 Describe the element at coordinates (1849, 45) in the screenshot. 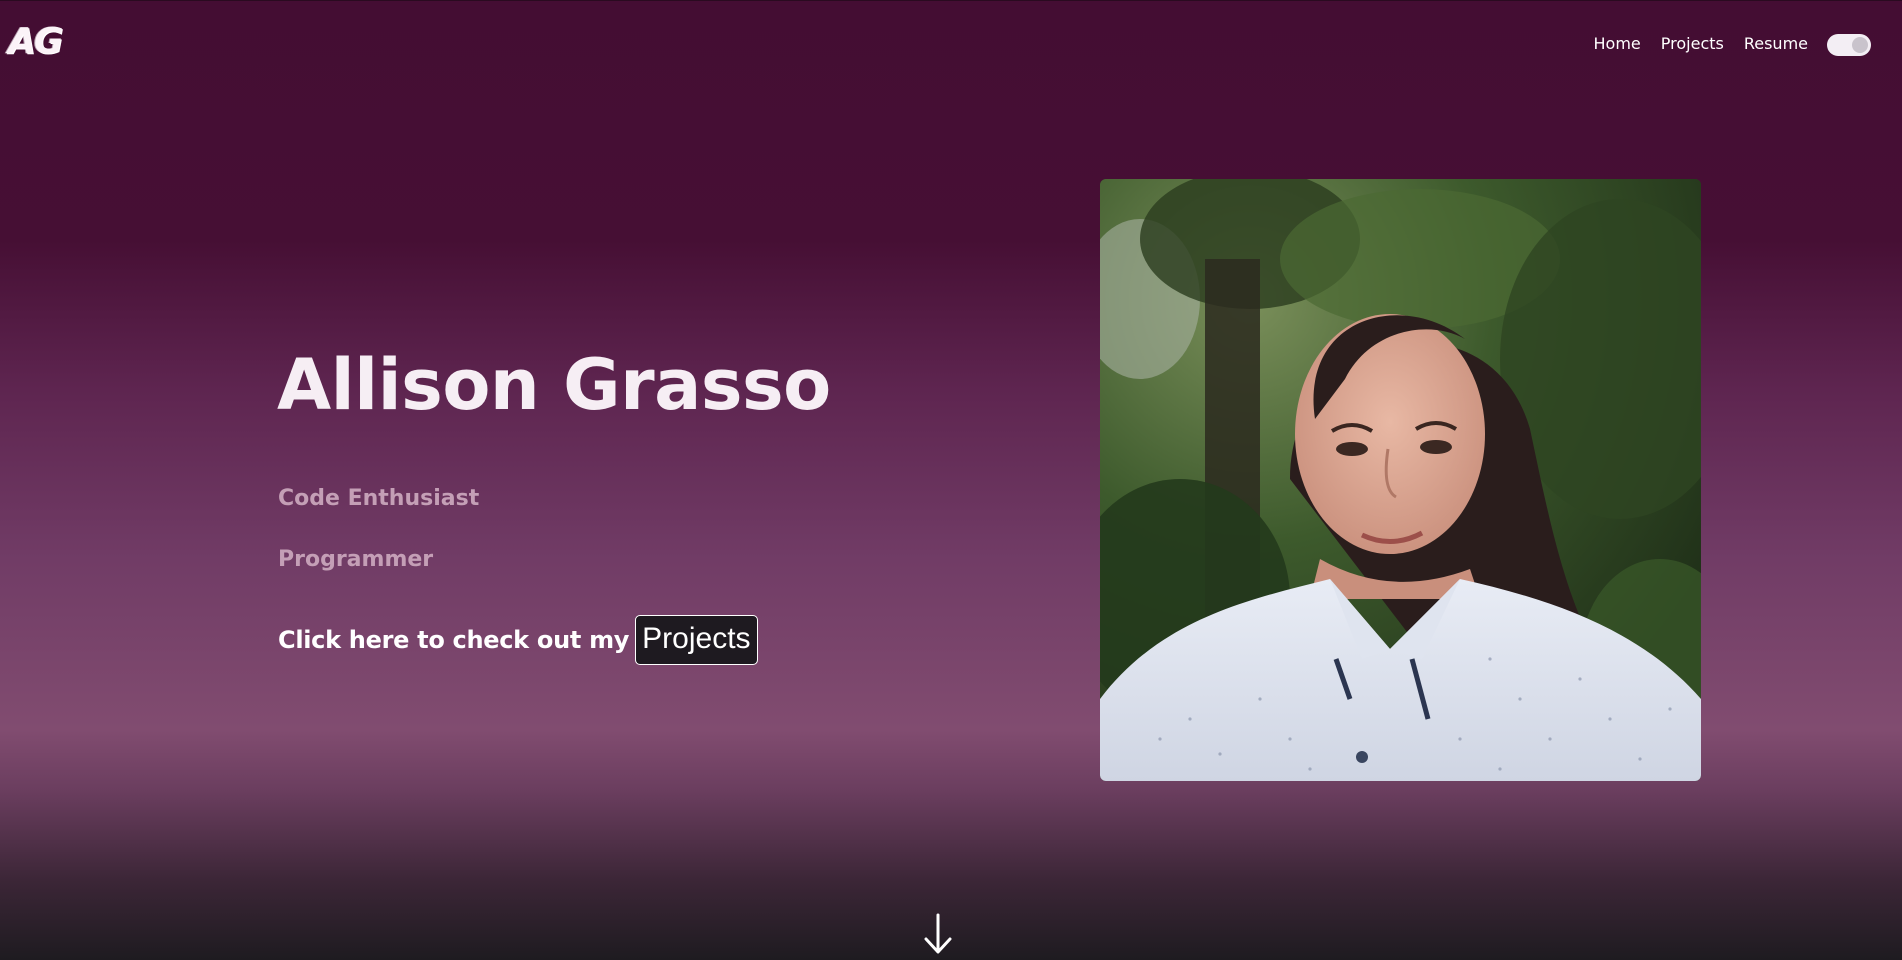

I see `theme-toggle` at that location.